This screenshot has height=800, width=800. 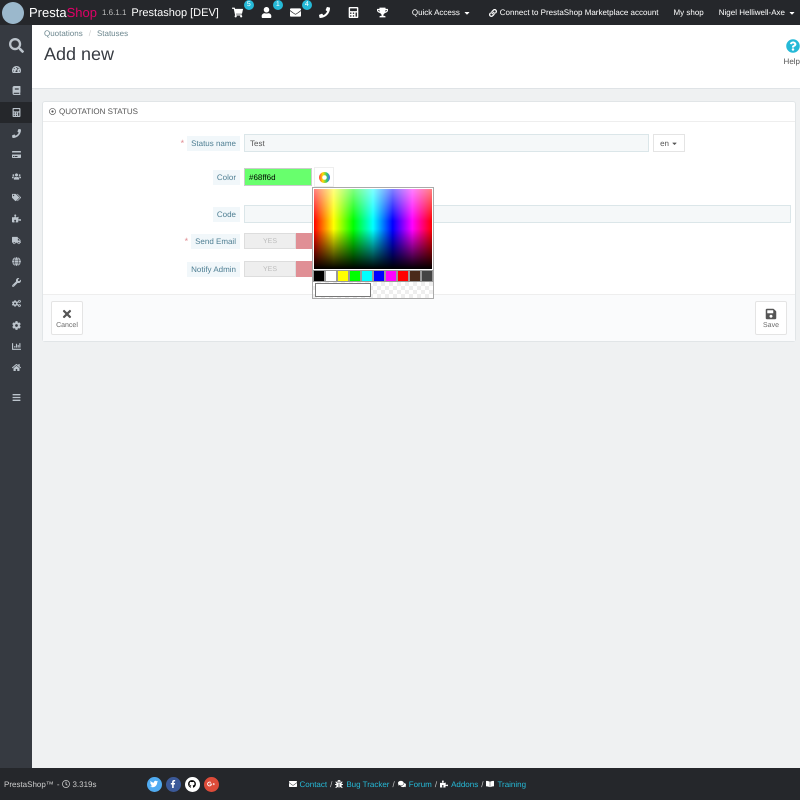 What do you see at coordinates (226, 177) in the screenshot?
I see `field-label: Color` at bounding box center [226, 177].